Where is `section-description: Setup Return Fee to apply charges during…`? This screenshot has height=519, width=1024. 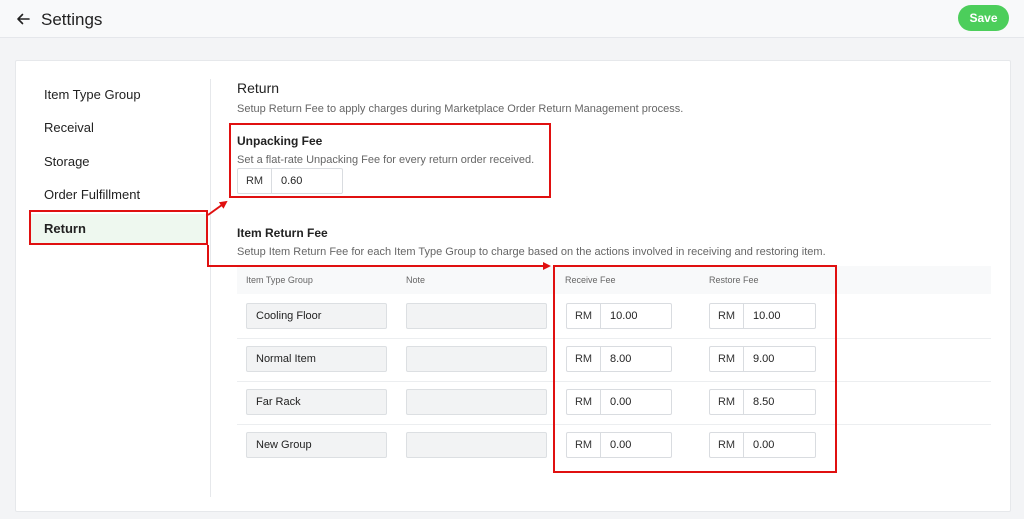 section-description: Setup Return Fee to apply charges during… is located at coordinates (460, 109).